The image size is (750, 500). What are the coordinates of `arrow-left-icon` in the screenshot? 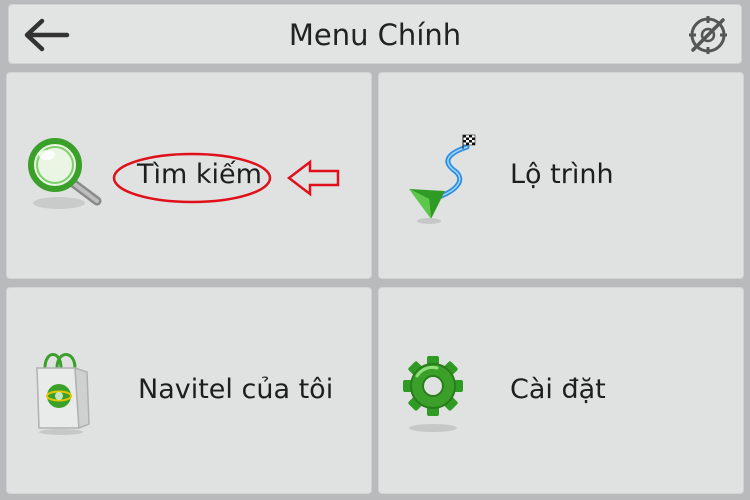 It's located at (47, 35).